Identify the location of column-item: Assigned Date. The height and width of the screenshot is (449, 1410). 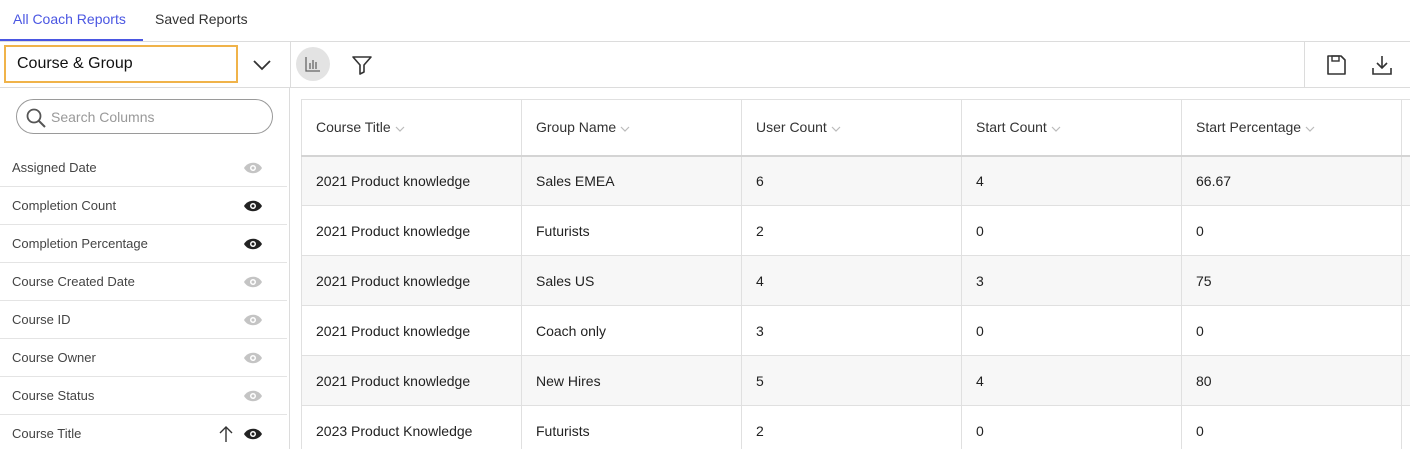
(143, 168).